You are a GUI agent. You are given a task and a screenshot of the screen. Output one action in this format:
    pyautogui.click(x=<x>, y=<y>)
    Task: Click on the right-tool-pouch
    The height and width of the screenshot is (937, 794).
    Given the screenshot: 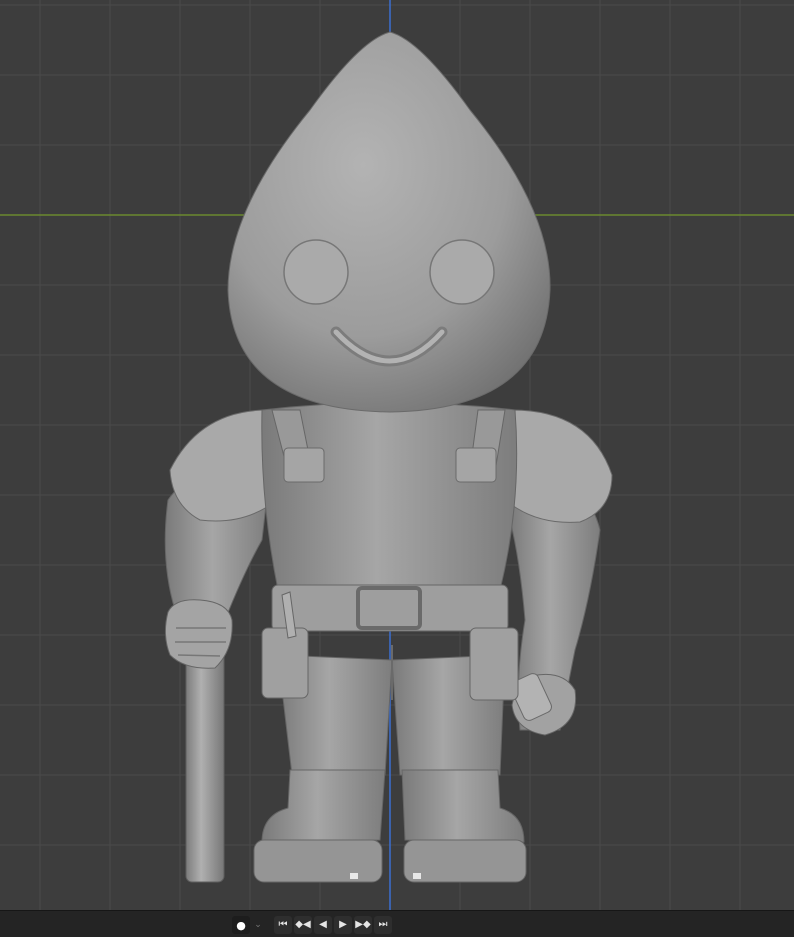 What is the action you would take?
    pyautogui.click(x=494, y=664)
    